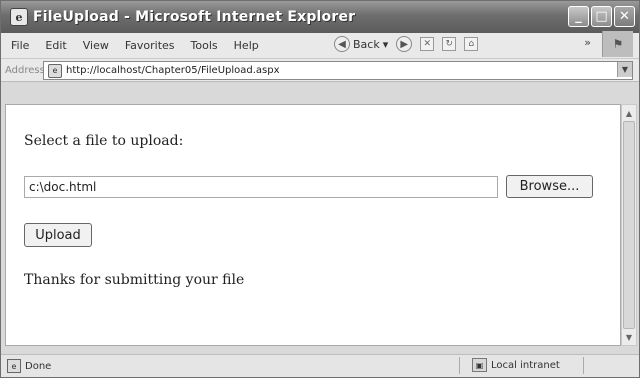 The width and height of the screenshot is (640, 378). What do you see at coordinates (104, 141) in the screenshot?
I see `upload-prompt: Select a file to upload:` at bounding box center [104, 141].